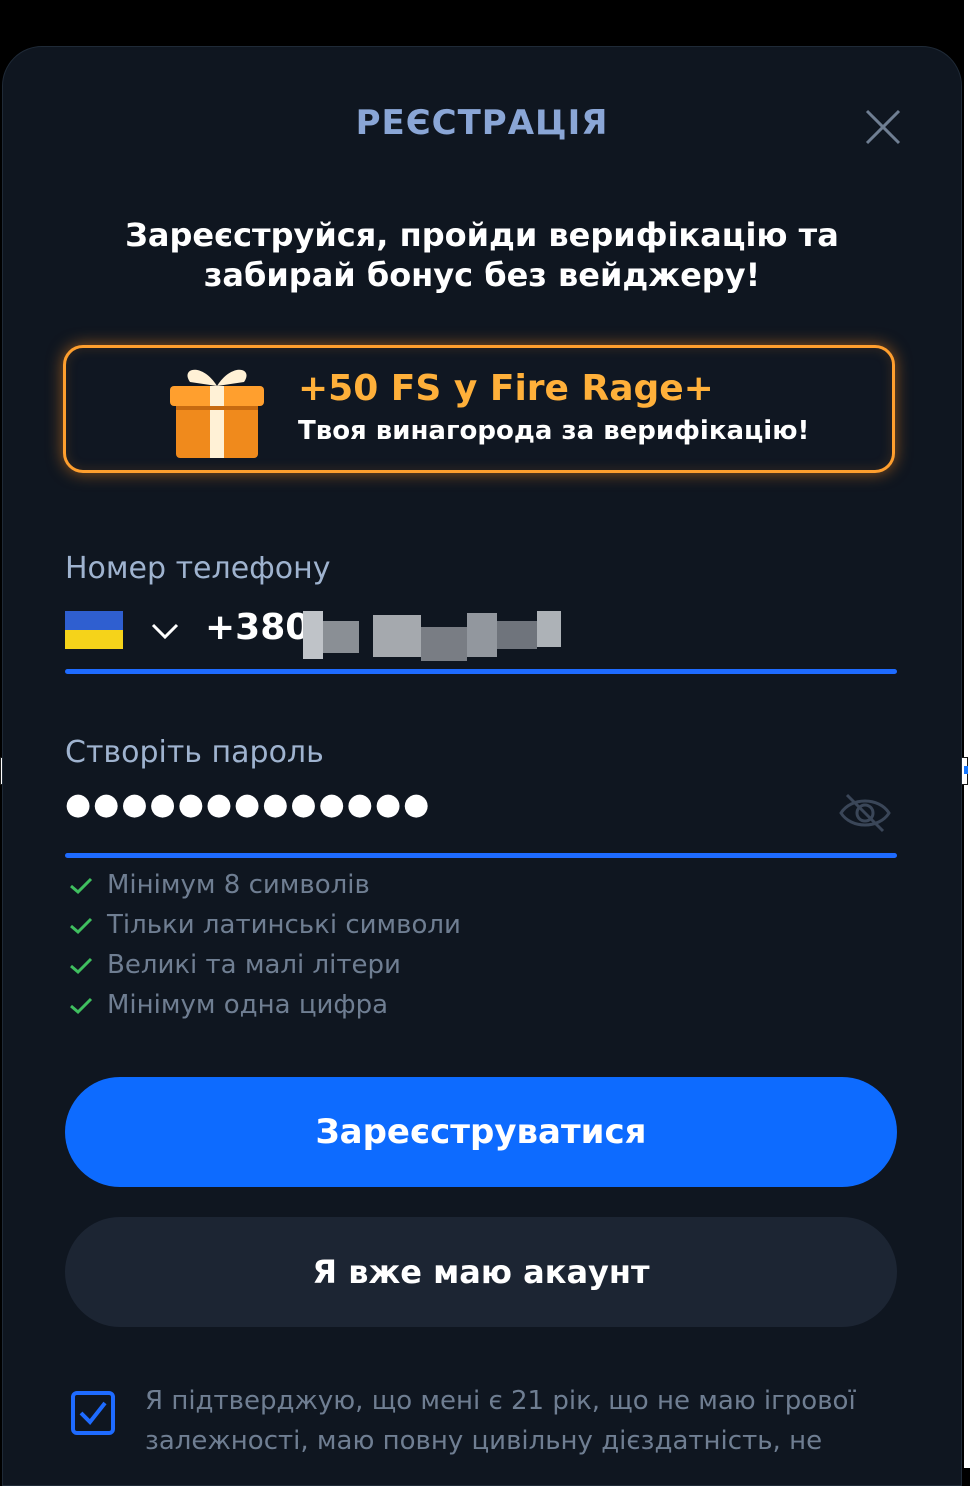  I want to click on password-label: Створіть пароль, so click(194, 752).